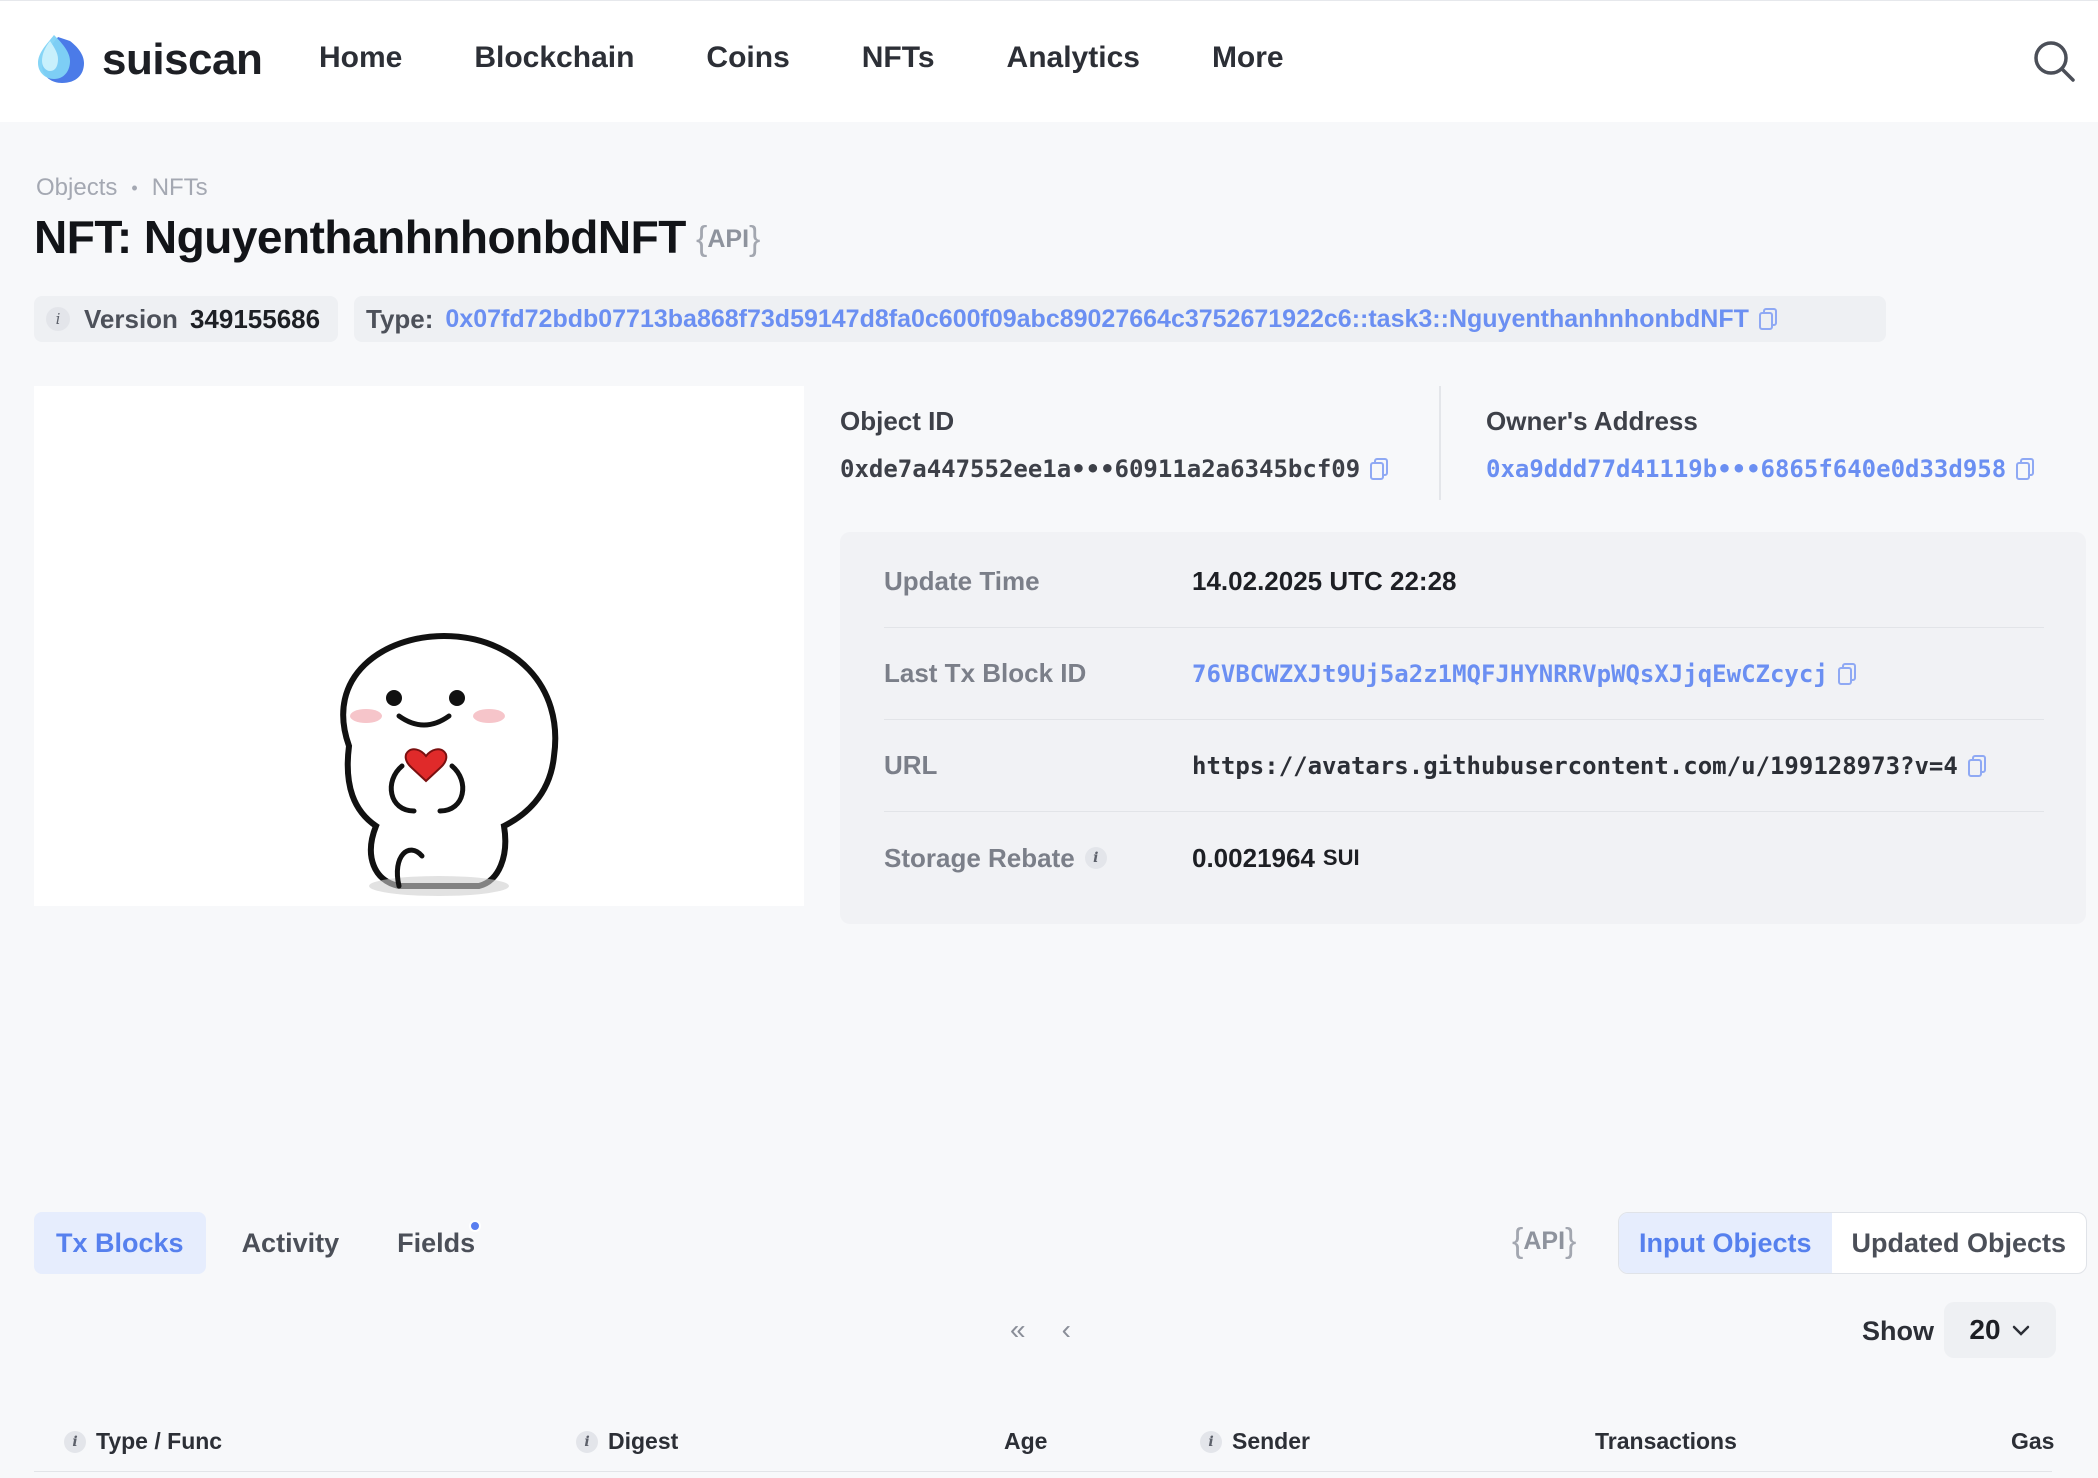 This screenshot has height=1478, width=2098. What do you see at coordinates (1100, 469) in the screenshot?
I see `object-id-text: 0xde7a447552ee1a•••60911a2a6345bcf09` at bounding box center [1100, 469].